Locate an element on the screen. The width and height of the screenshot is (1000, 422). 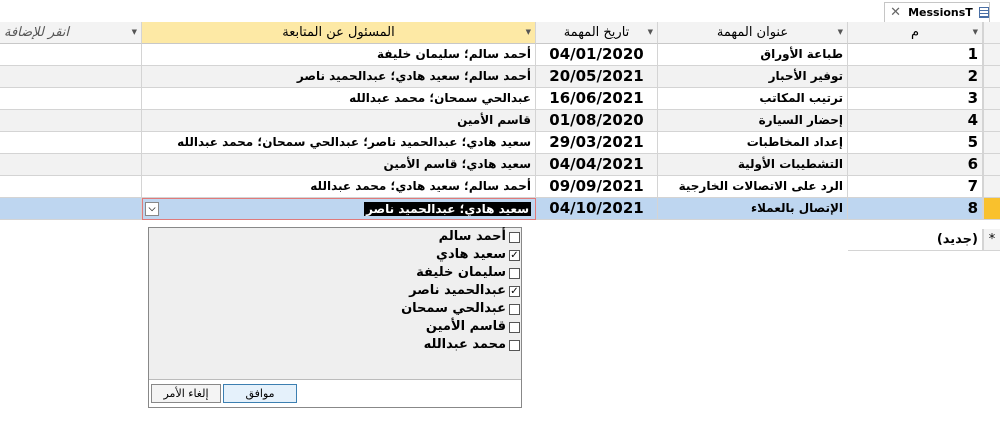
checkbox-item: أحمد سالم is located at coordinates (335, 237).